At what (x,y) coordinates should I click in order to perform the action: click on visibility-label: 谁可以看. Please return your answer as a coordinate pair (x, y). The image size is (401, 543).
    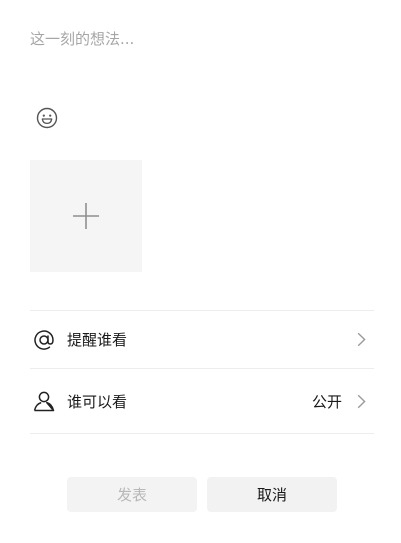
    Looking at the image, I should click on (97, 401).